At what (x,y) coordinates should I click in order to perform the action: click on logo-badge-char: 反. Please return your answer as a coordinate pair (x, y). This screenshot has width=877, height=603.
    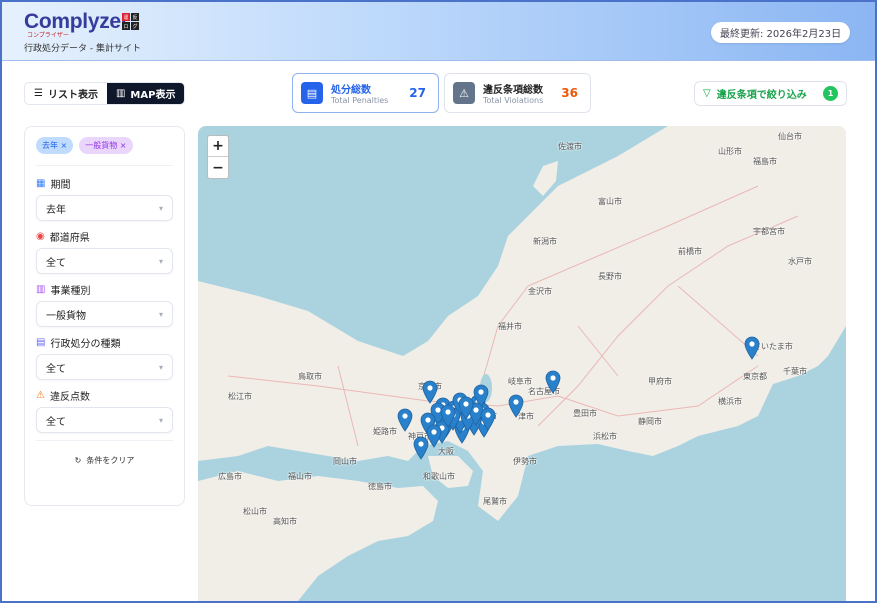
    Looking at the image, I should click on (135, 17).